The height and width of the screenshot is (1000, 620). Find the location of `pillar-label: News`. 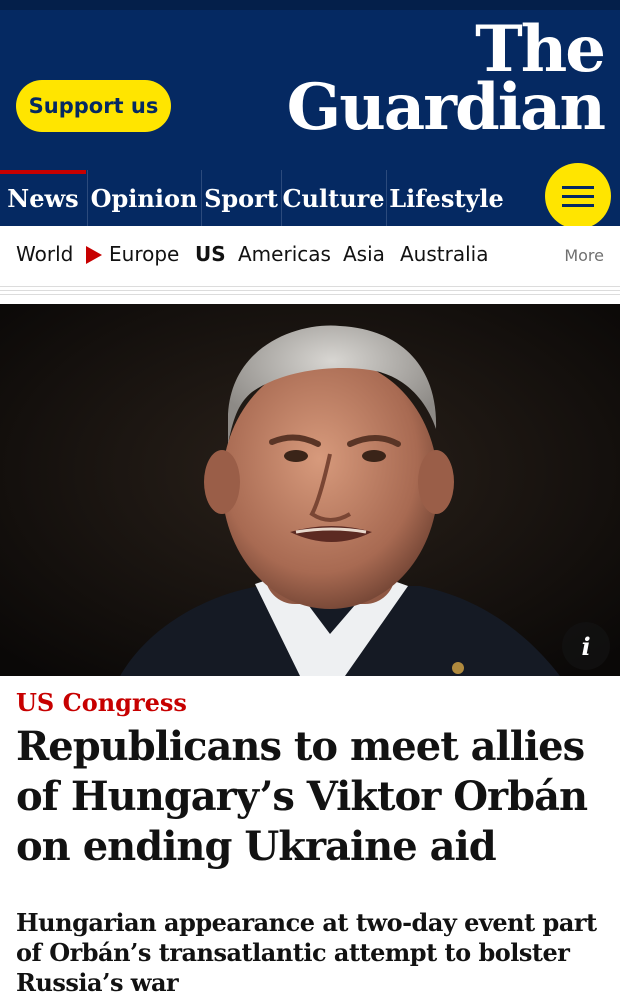

pillar-label: News is located at coordinates (43, 198).